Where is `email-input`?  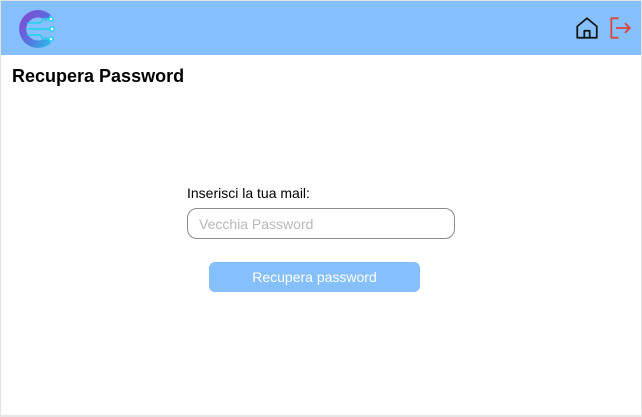
email-input is located at coordinates (321, 223).